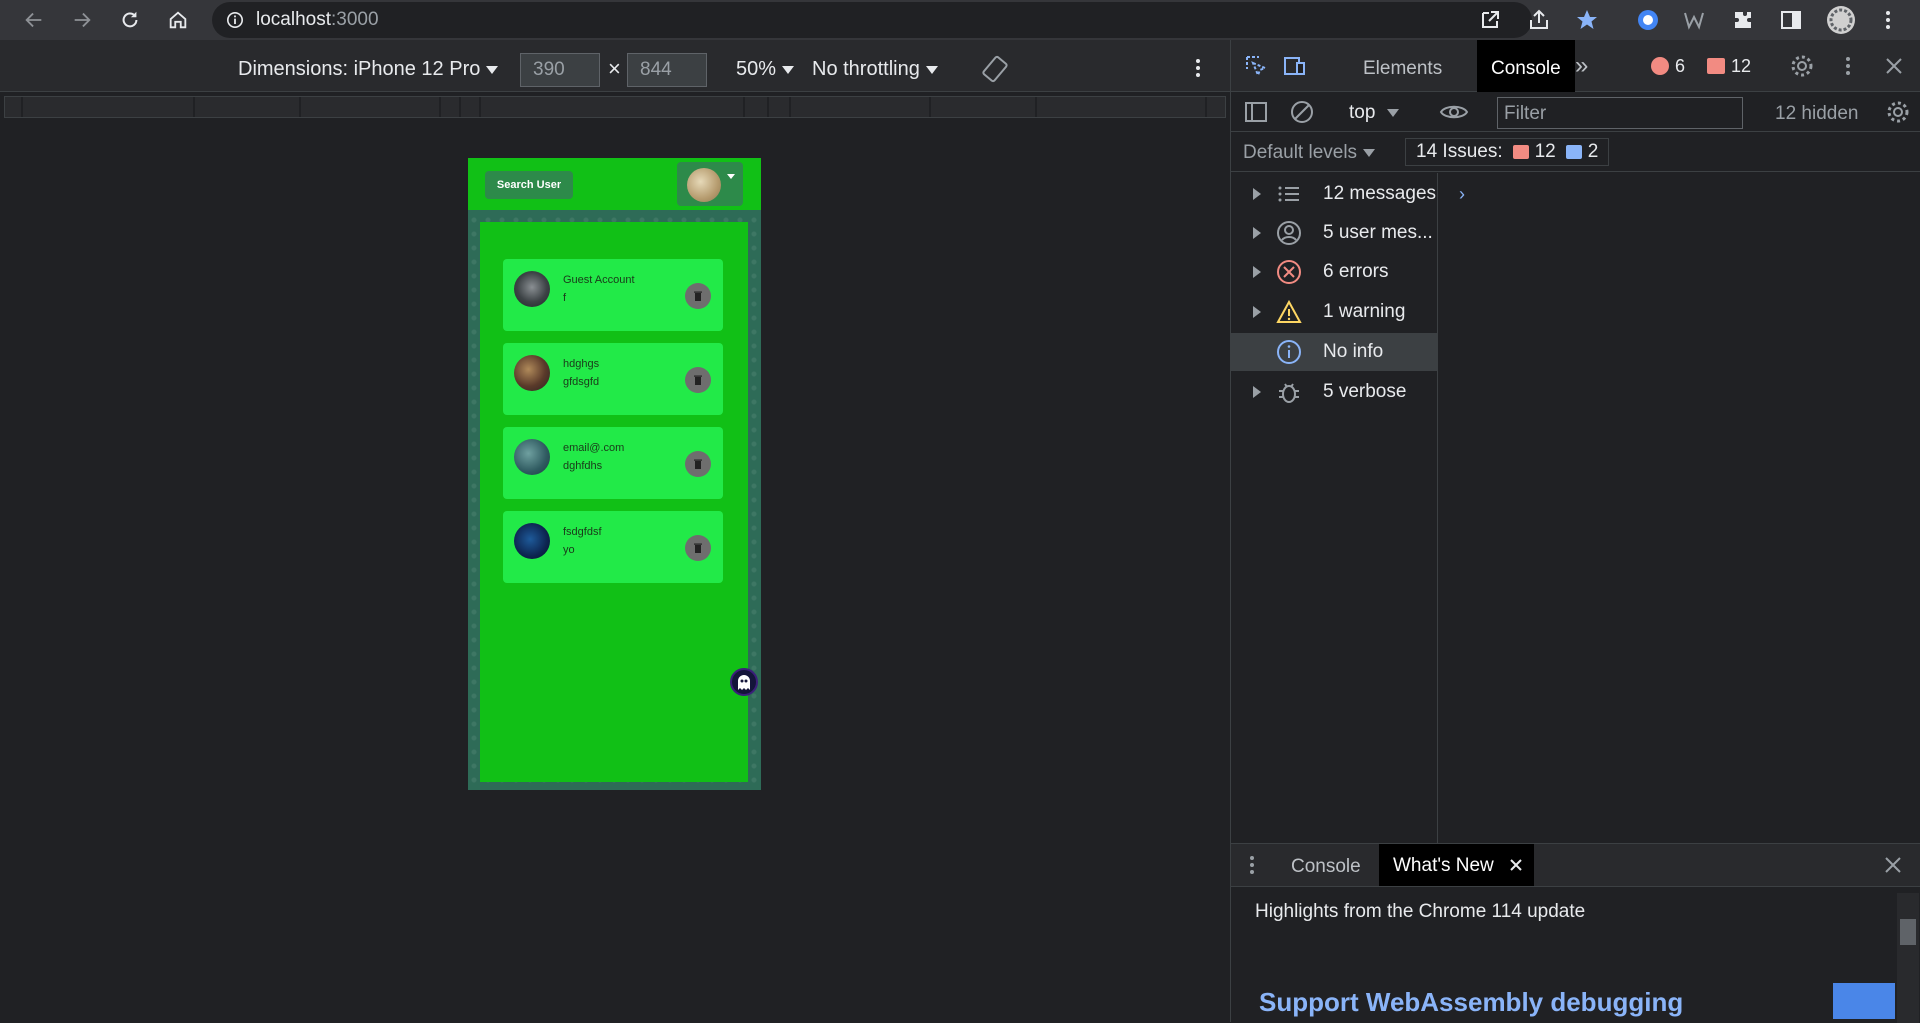  I want to click on sidebar-toggle-icon, so click(1256, 112).